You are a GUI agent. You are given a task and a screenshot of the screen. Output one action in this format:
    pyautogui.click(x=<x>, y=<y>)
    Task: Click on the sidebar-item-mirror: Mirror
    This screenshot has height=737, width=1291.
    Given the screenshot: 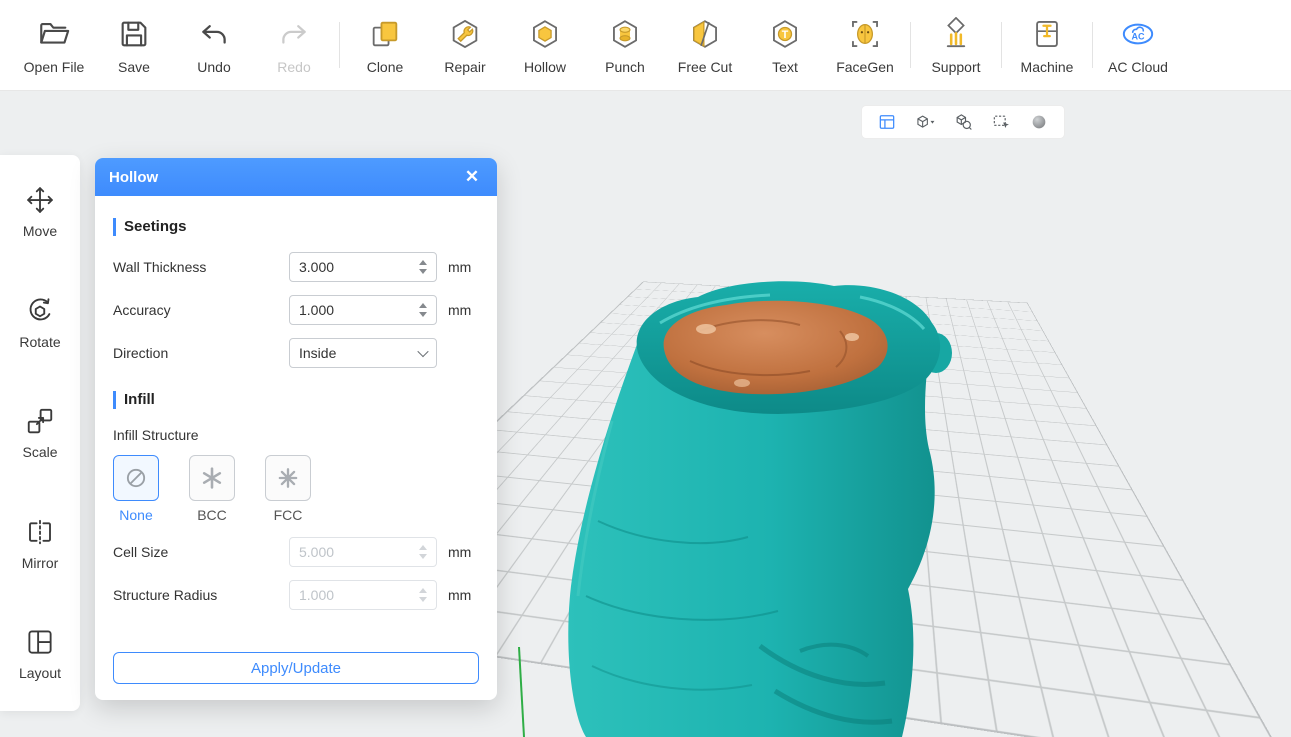 What is the action you would take?
    pyautogui.click(x=40, y=544)
    